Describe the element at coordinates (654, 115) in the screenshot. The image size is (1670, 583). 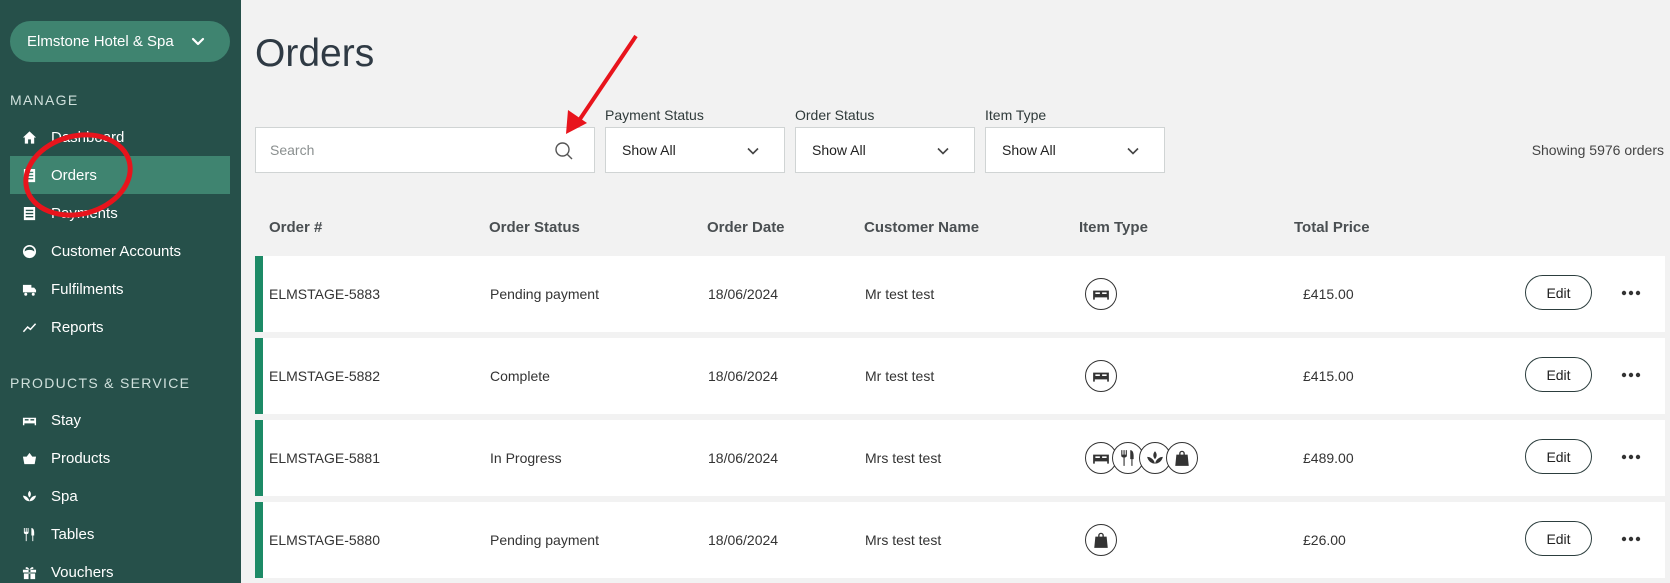
I see `payment-status-label: Payment Status` at that location.